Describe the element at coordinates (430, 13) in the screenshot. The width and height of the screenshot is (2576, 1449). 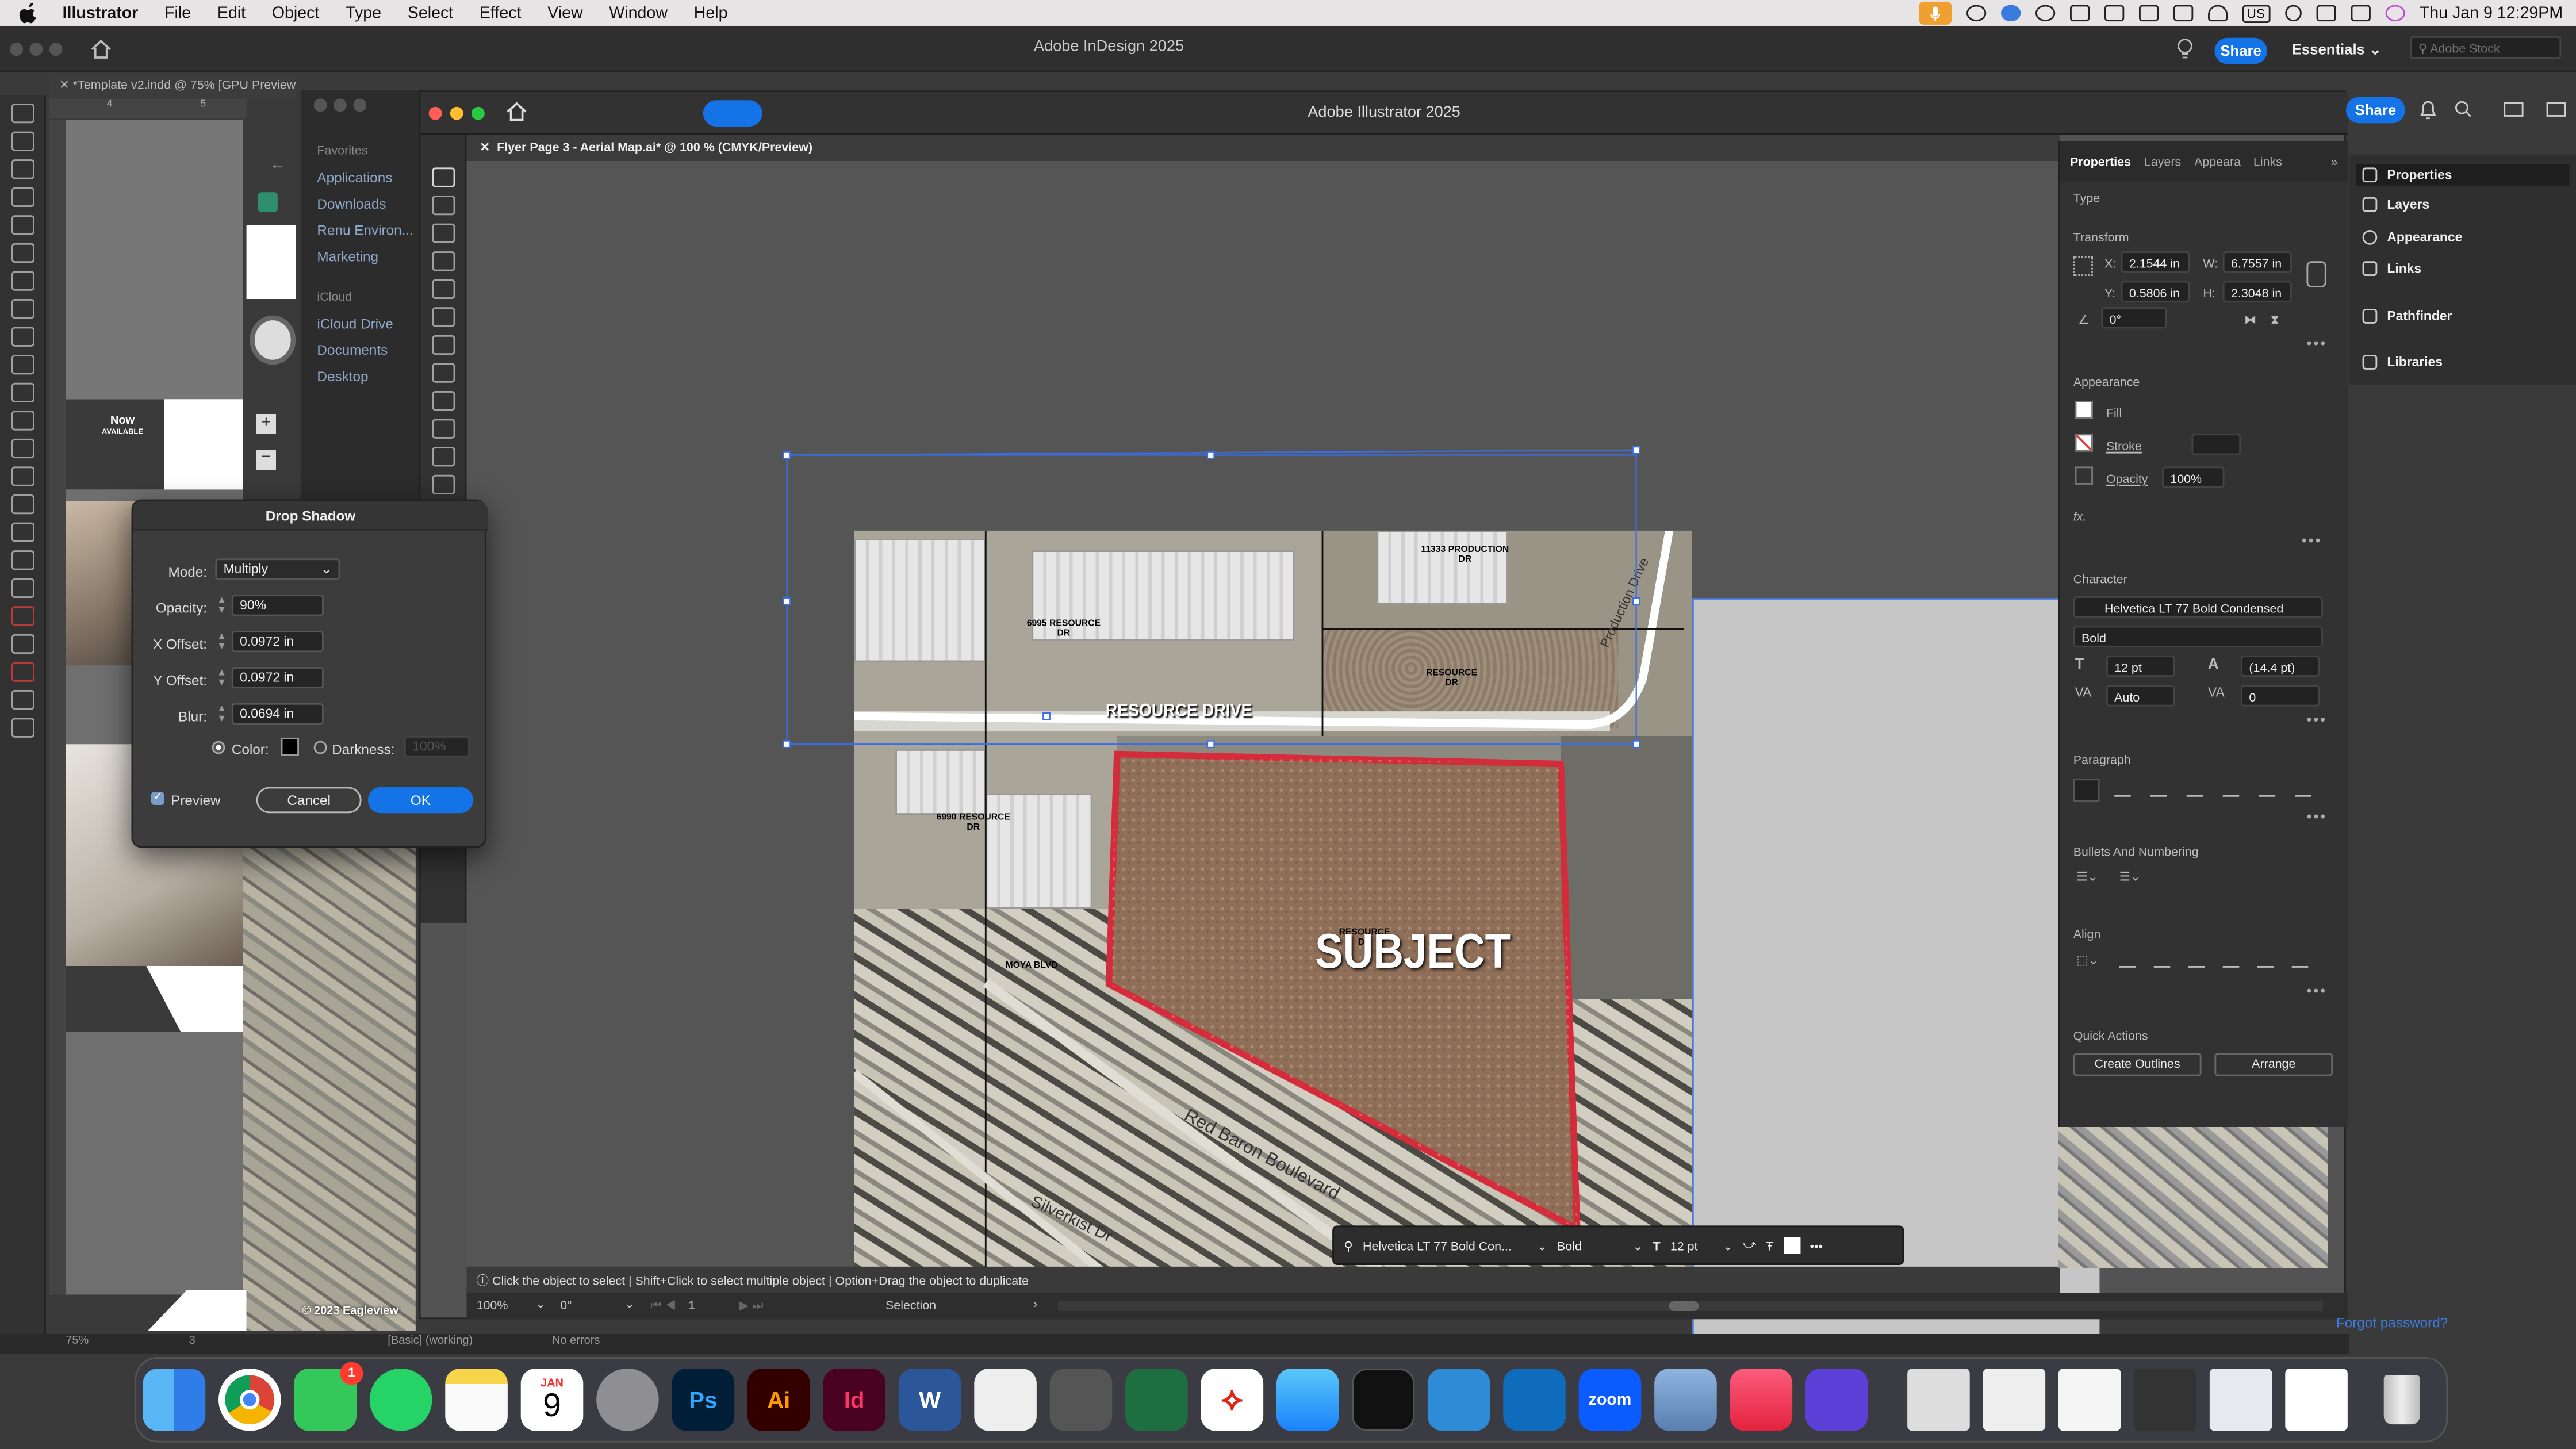
I see `menu-select: Select` at that location.